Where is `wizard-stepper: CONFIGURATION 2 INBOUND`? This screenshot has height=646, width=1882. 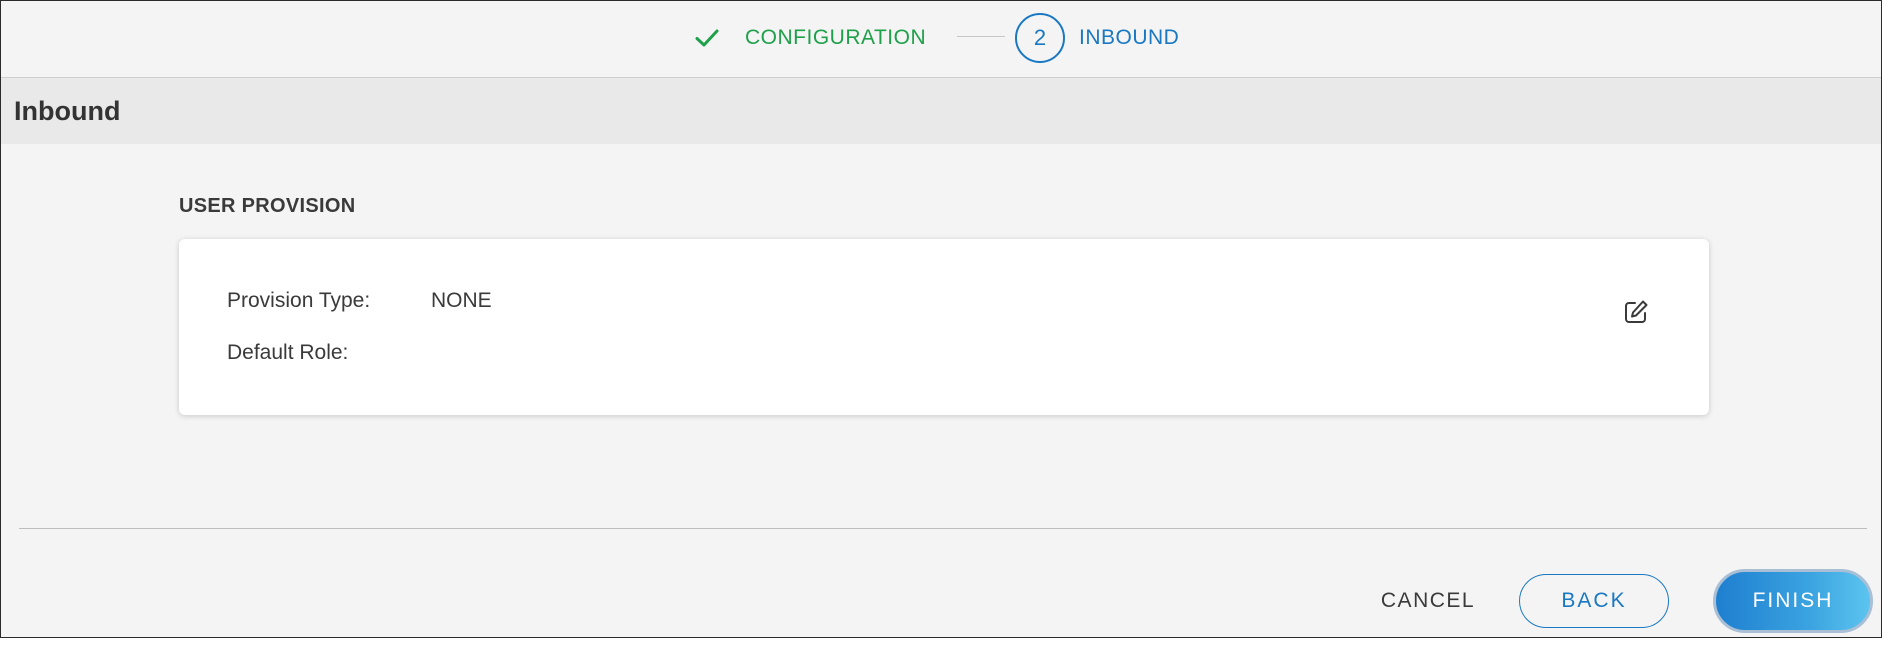 wizard-stepper: CONFIGURATION 2 INBOUND is located at coordinates (941, 39).